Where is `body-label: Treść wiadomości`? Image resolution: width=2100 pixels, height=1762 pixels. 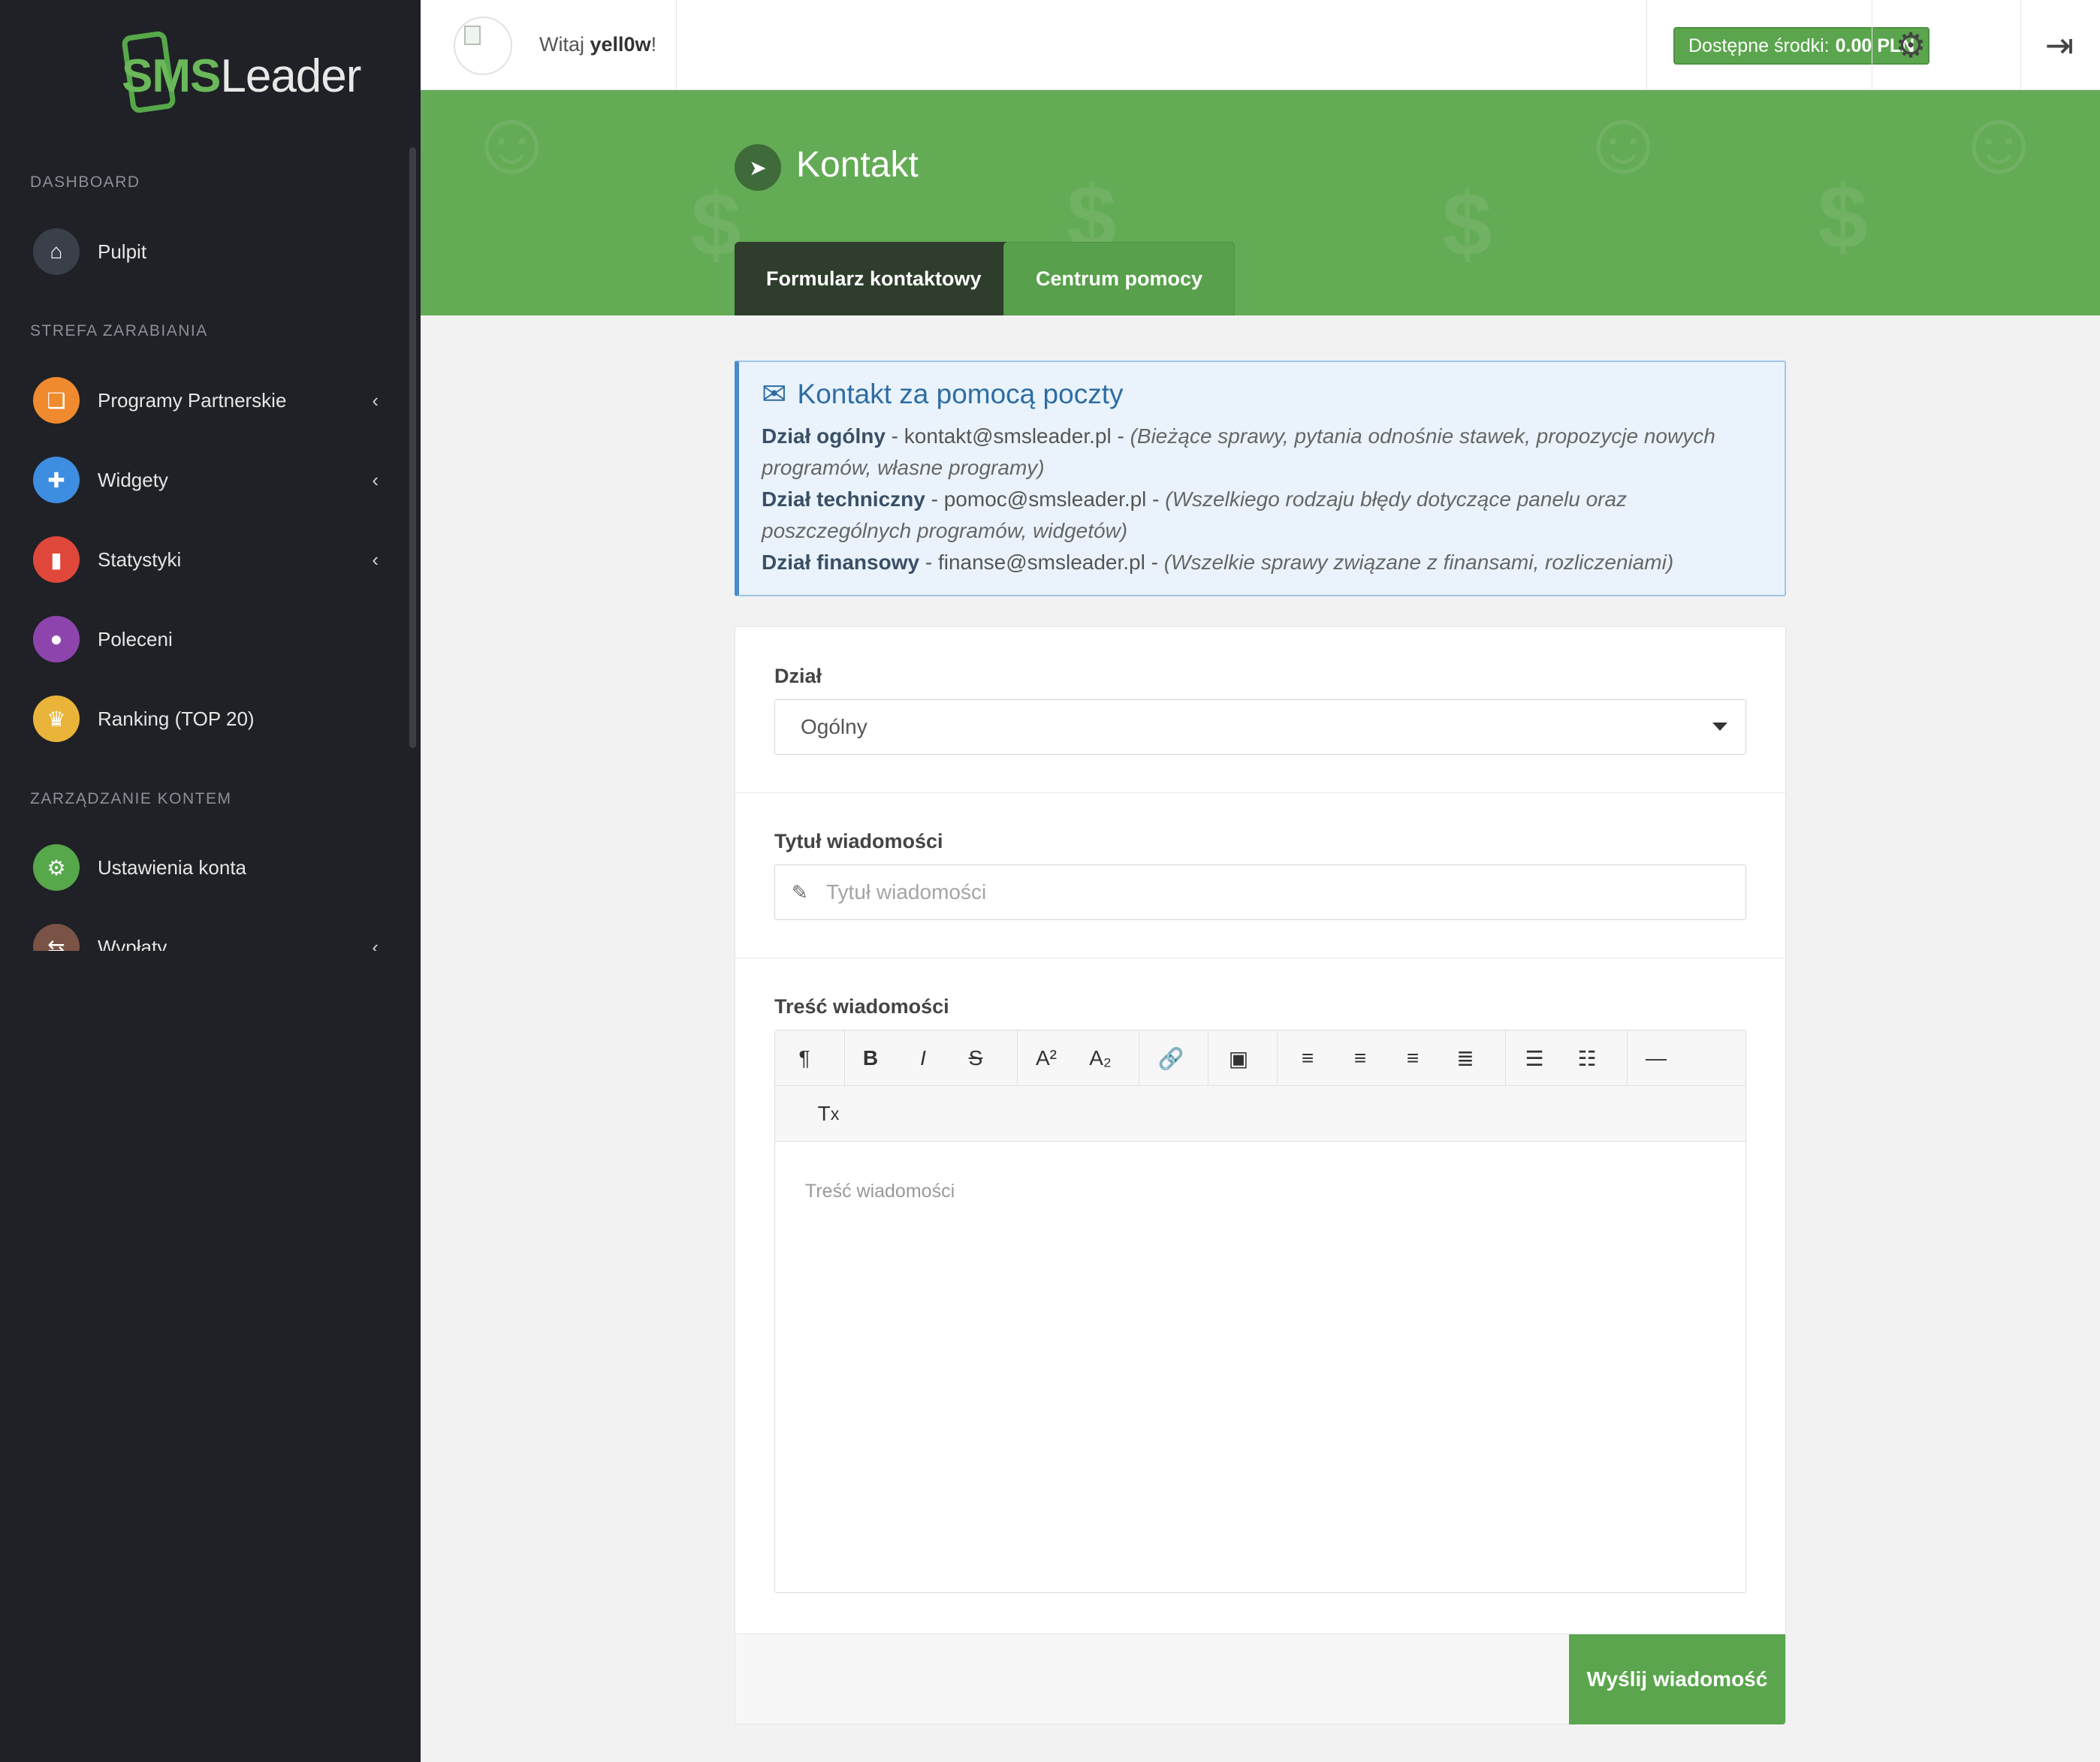 body-label: Treść wiadomości is located at coordinates (861, 1006).